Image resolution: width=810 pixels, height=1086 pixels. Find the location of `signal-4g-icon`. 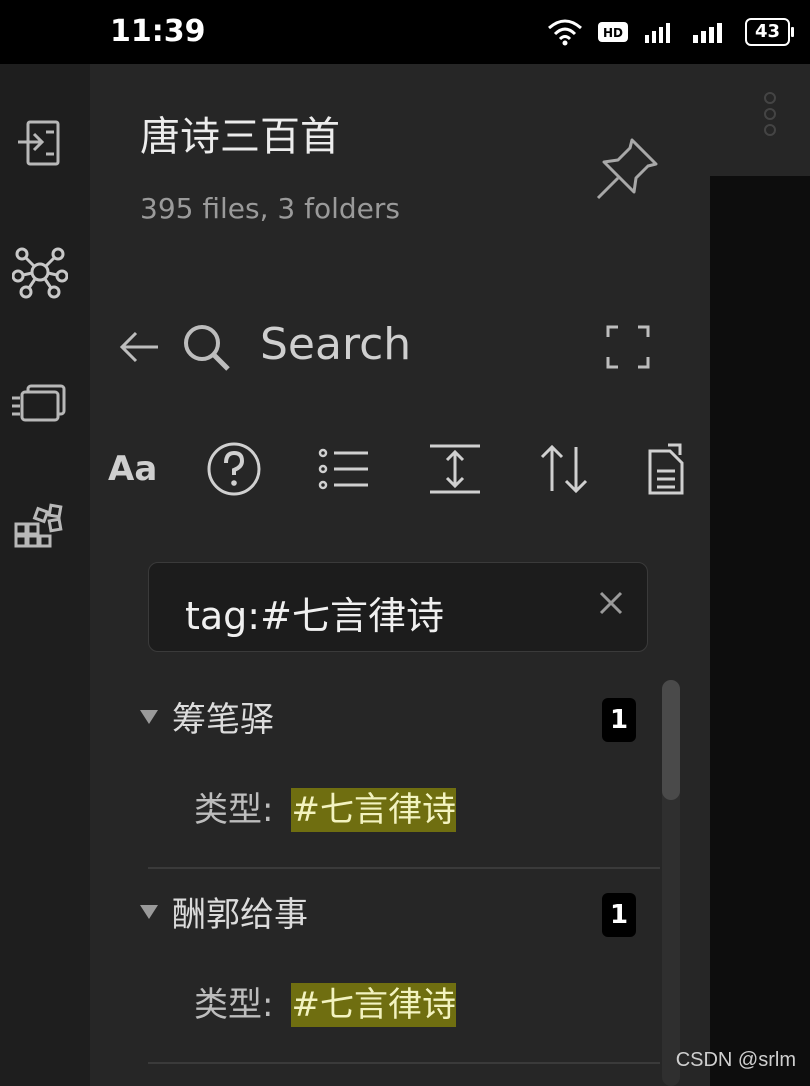

signal-4g-icon is located at coordinates (657, 33).